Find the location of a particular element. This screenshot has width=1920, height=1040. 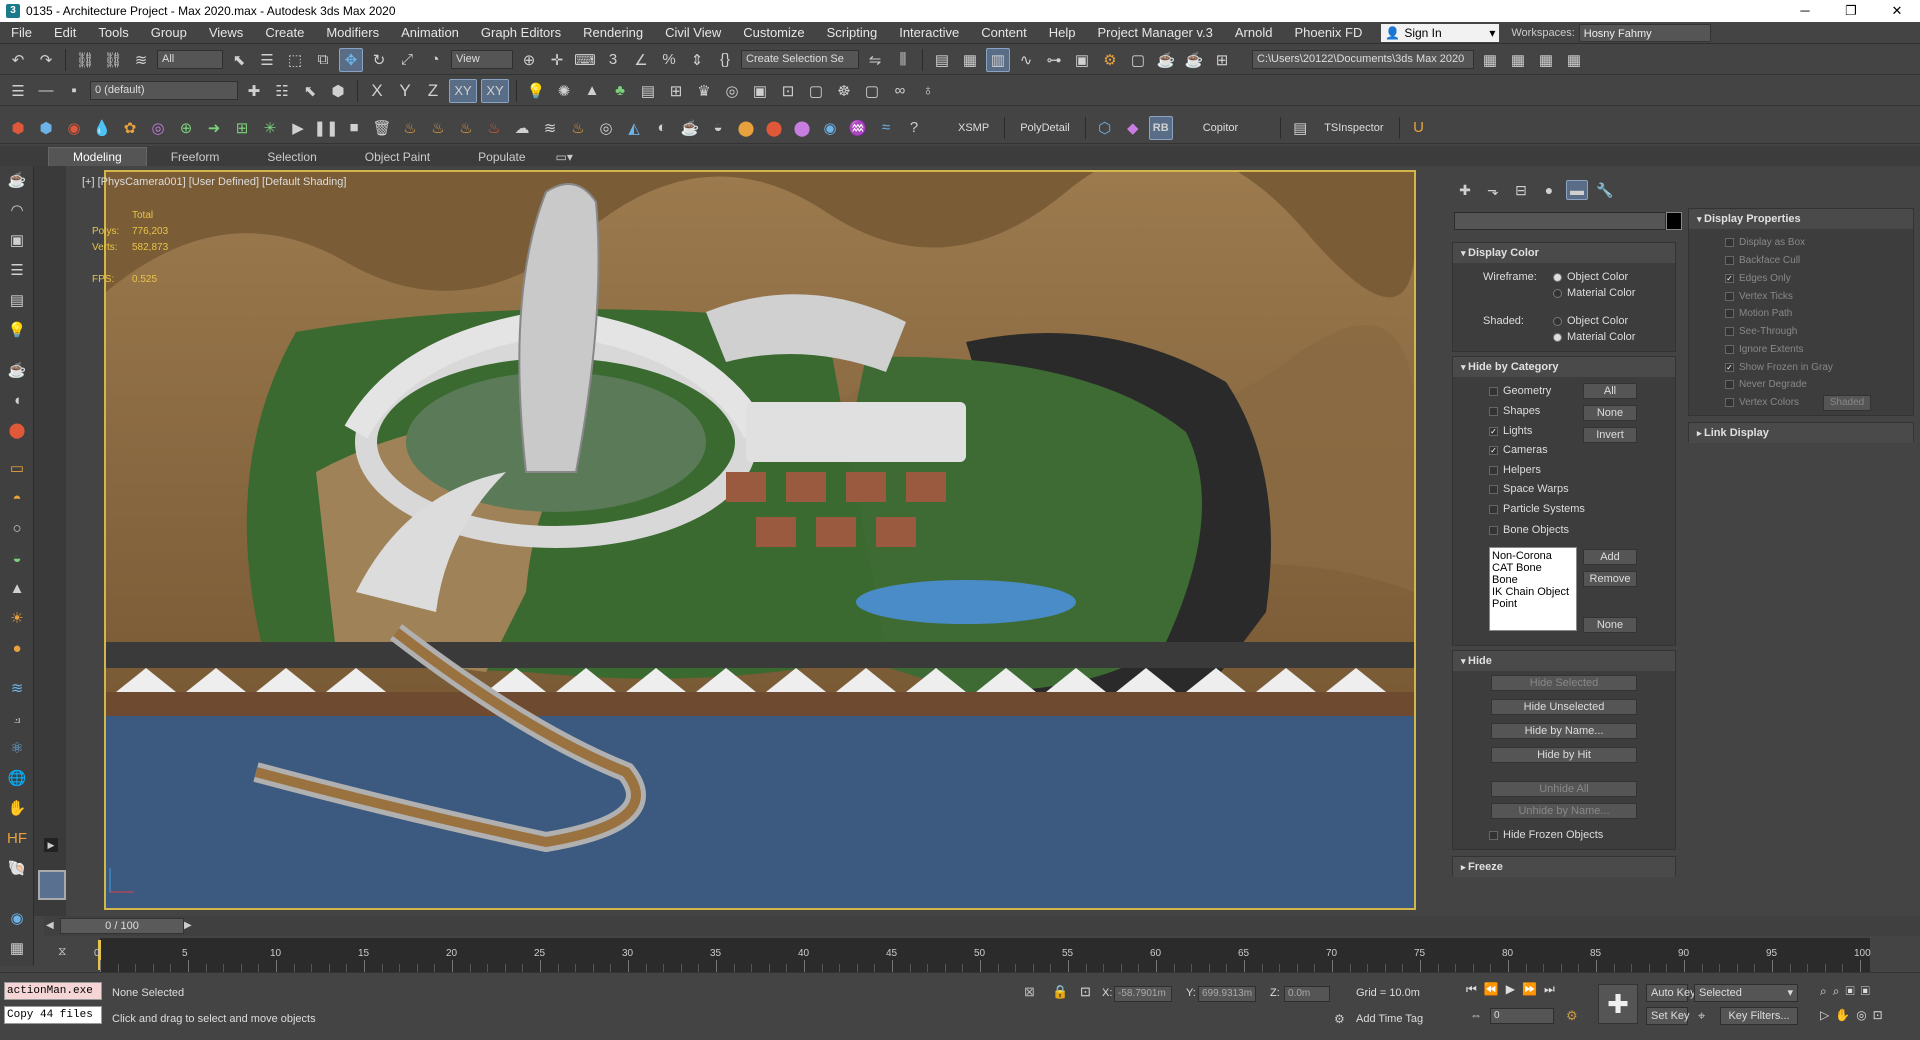

fov-icon: ▷ is located at coordinates (1827, 1015).